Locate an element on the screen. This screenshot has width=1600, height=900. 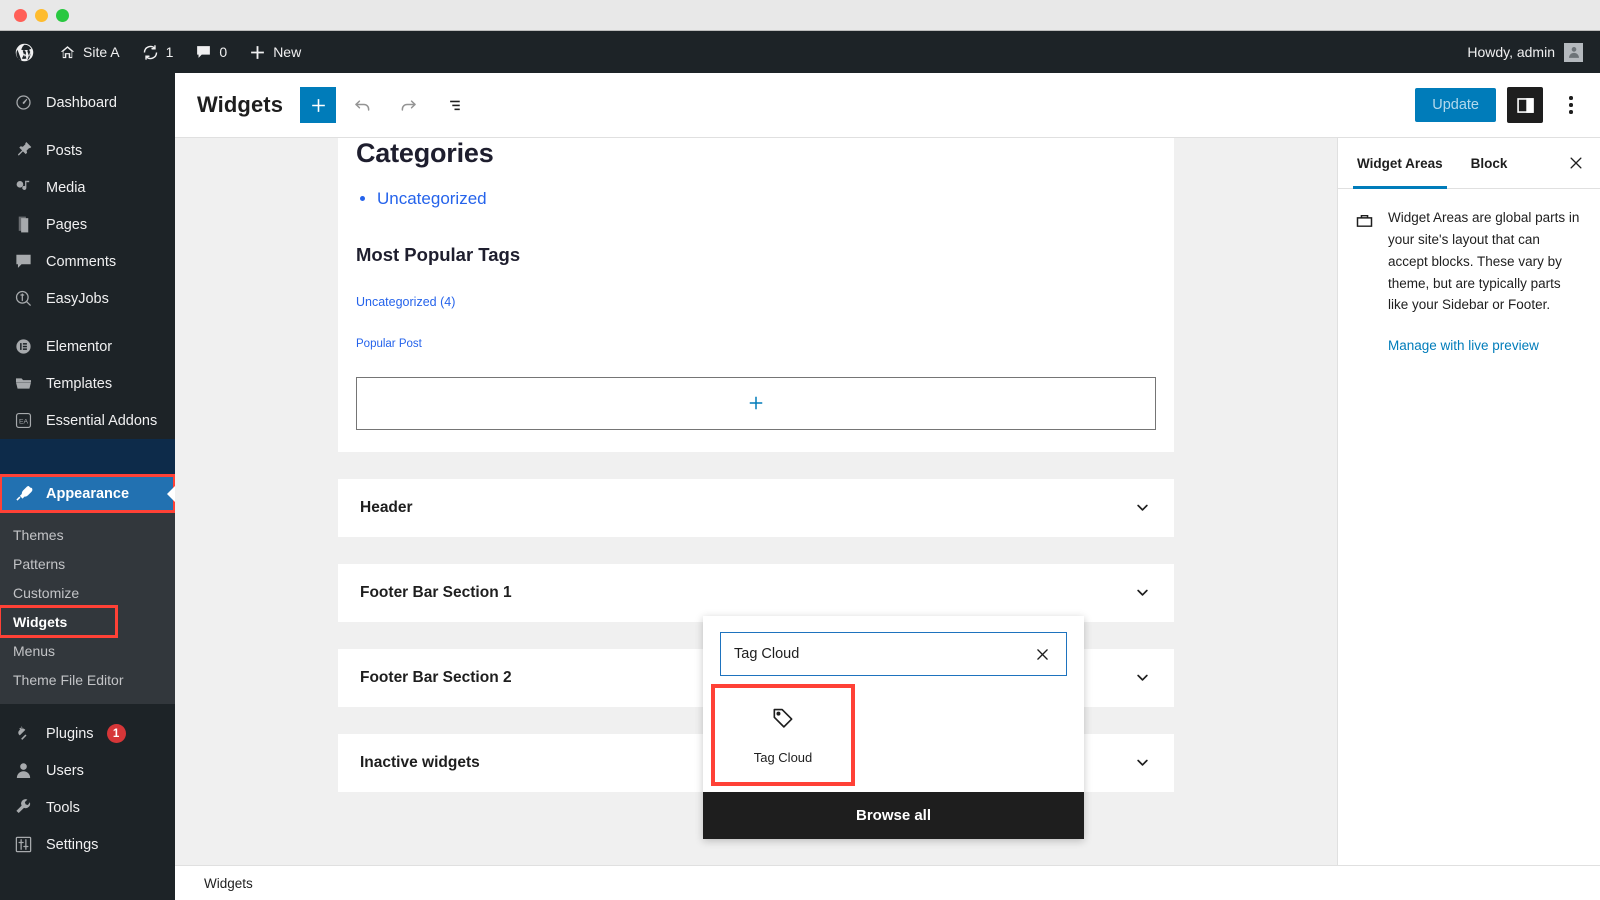
list-item: Uncategorized is located at coordinates (766, 199).